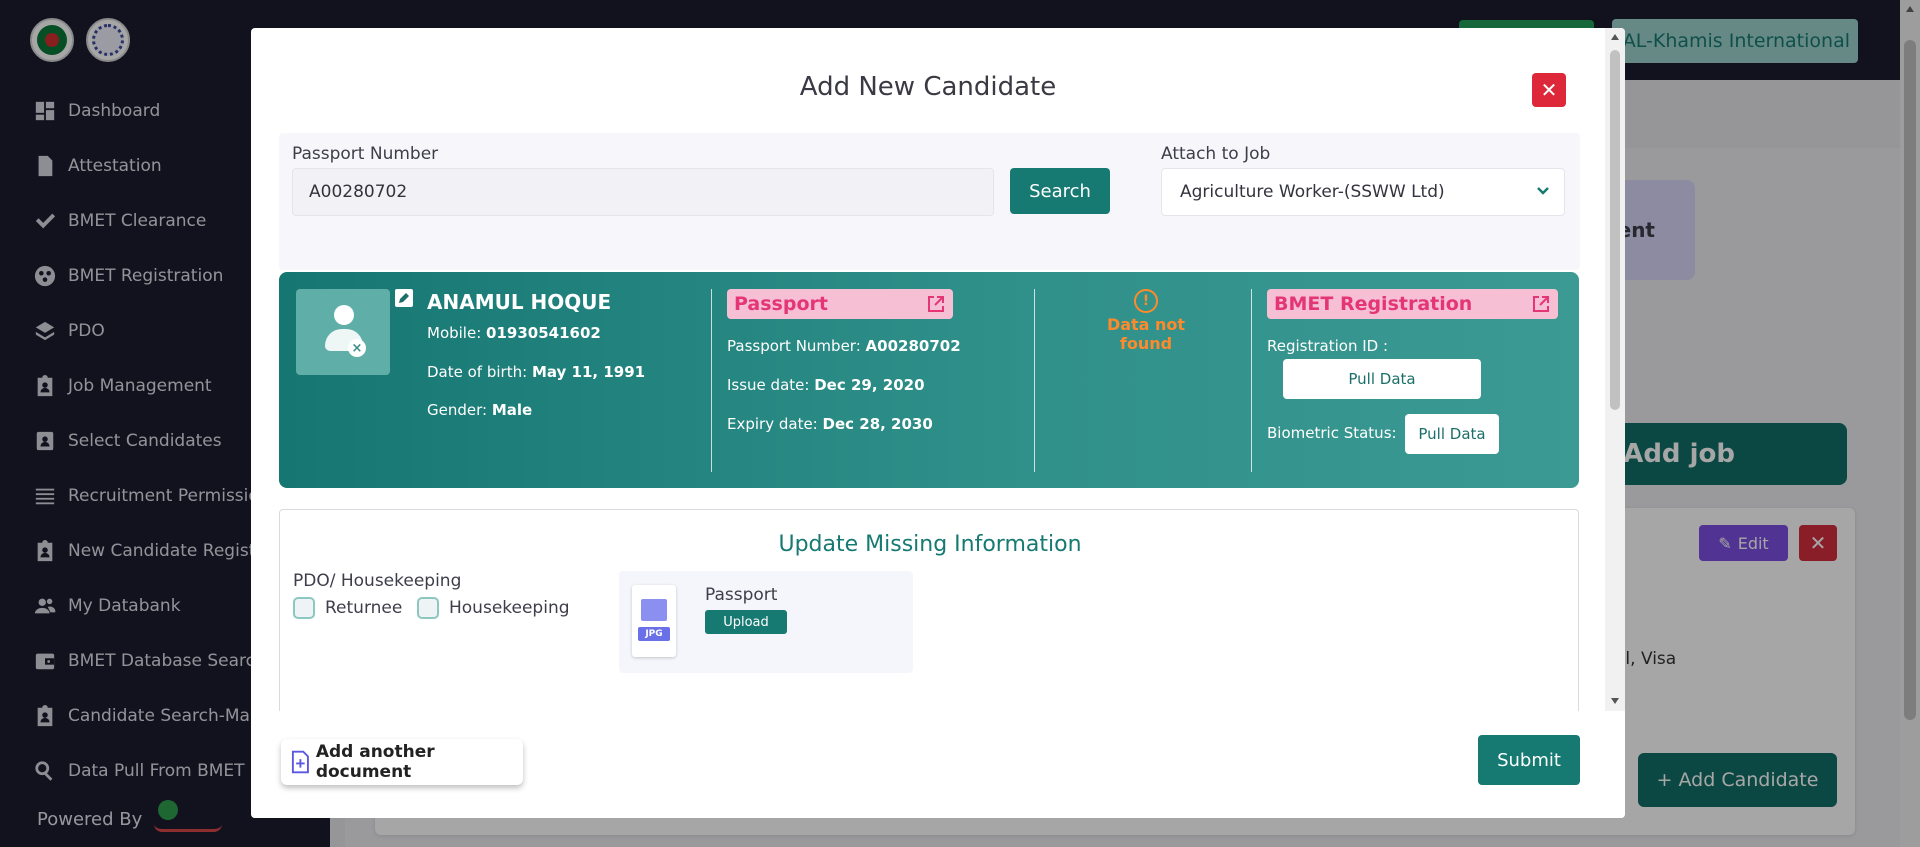 The height and width of the screenshot is (847, 1920). I want to click on add-file-icon, so click(300, 762).